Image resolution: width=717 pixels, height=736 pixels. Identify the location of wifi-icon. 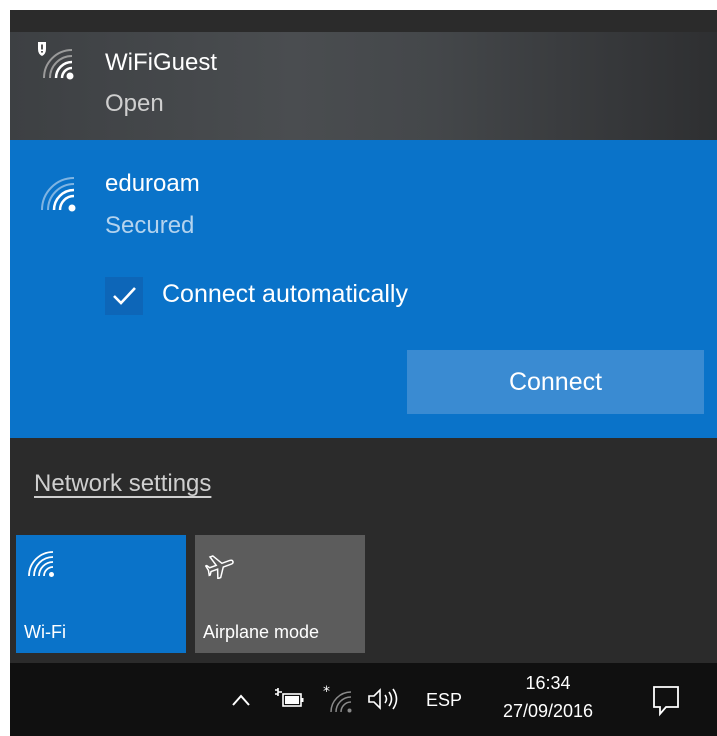
(41, 564).